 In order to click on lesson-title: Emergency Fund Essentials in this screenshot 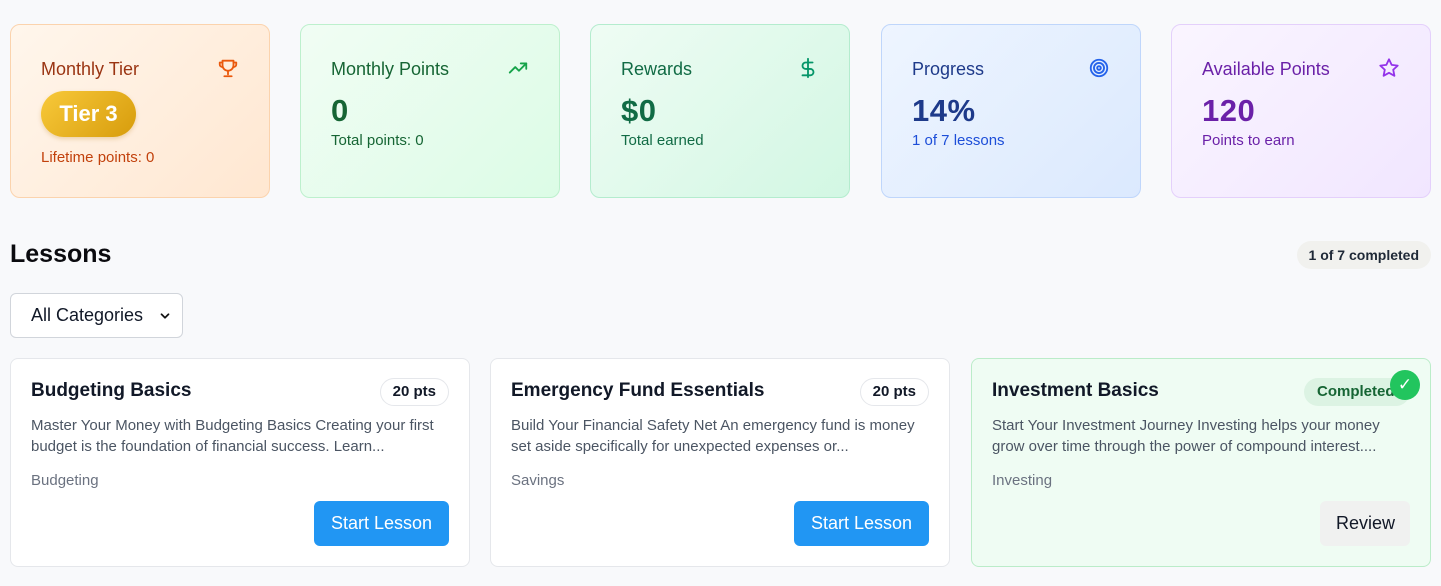, I will do `click(638, 390)`.